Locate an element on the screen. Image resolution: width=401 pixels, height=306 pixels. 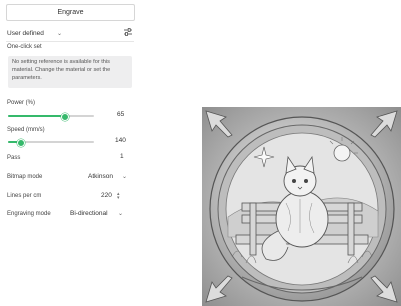
speed-value: 140 is located at coordinates (120, 140).